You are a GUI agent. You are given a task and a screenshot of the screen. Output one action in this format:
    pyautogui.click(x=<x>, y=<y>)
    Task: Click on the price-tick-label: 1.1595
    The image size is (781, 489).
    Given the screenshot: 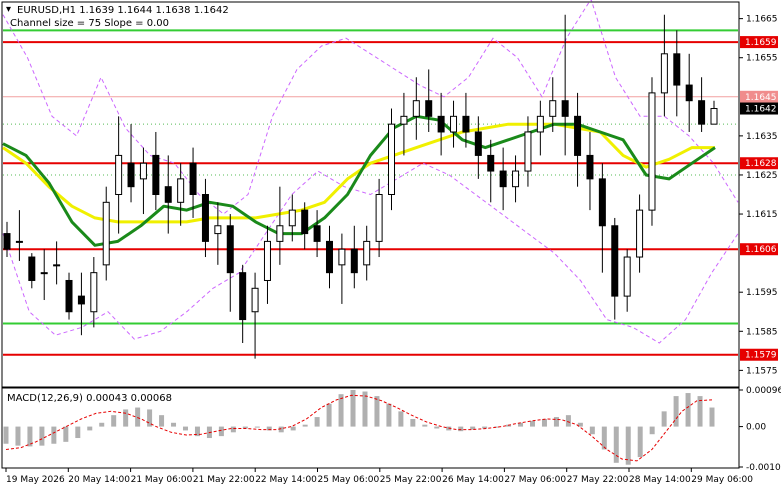 What is the action you would take?
    pyautogui.click(x=762, y=293)
    